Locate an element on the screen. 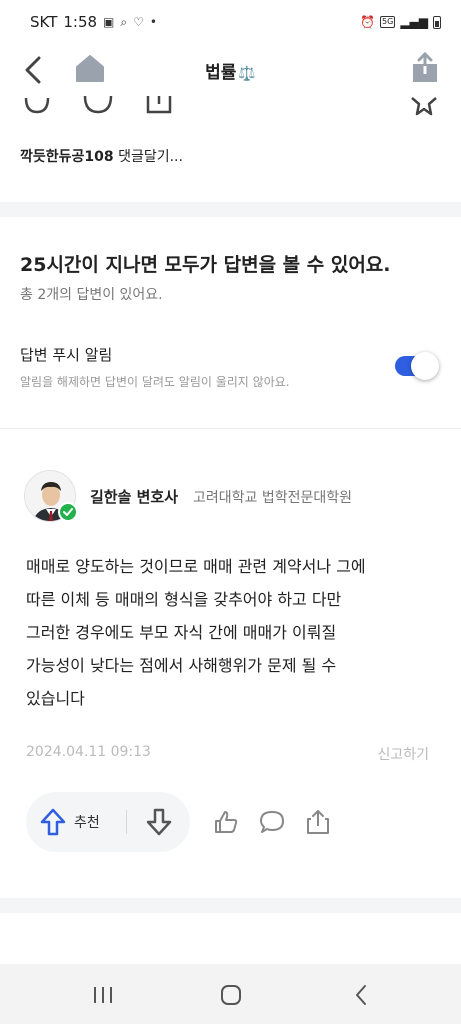 The height and width of the screenshot is (1024, 461). home-nav-button is located at coordinates (231, 995).